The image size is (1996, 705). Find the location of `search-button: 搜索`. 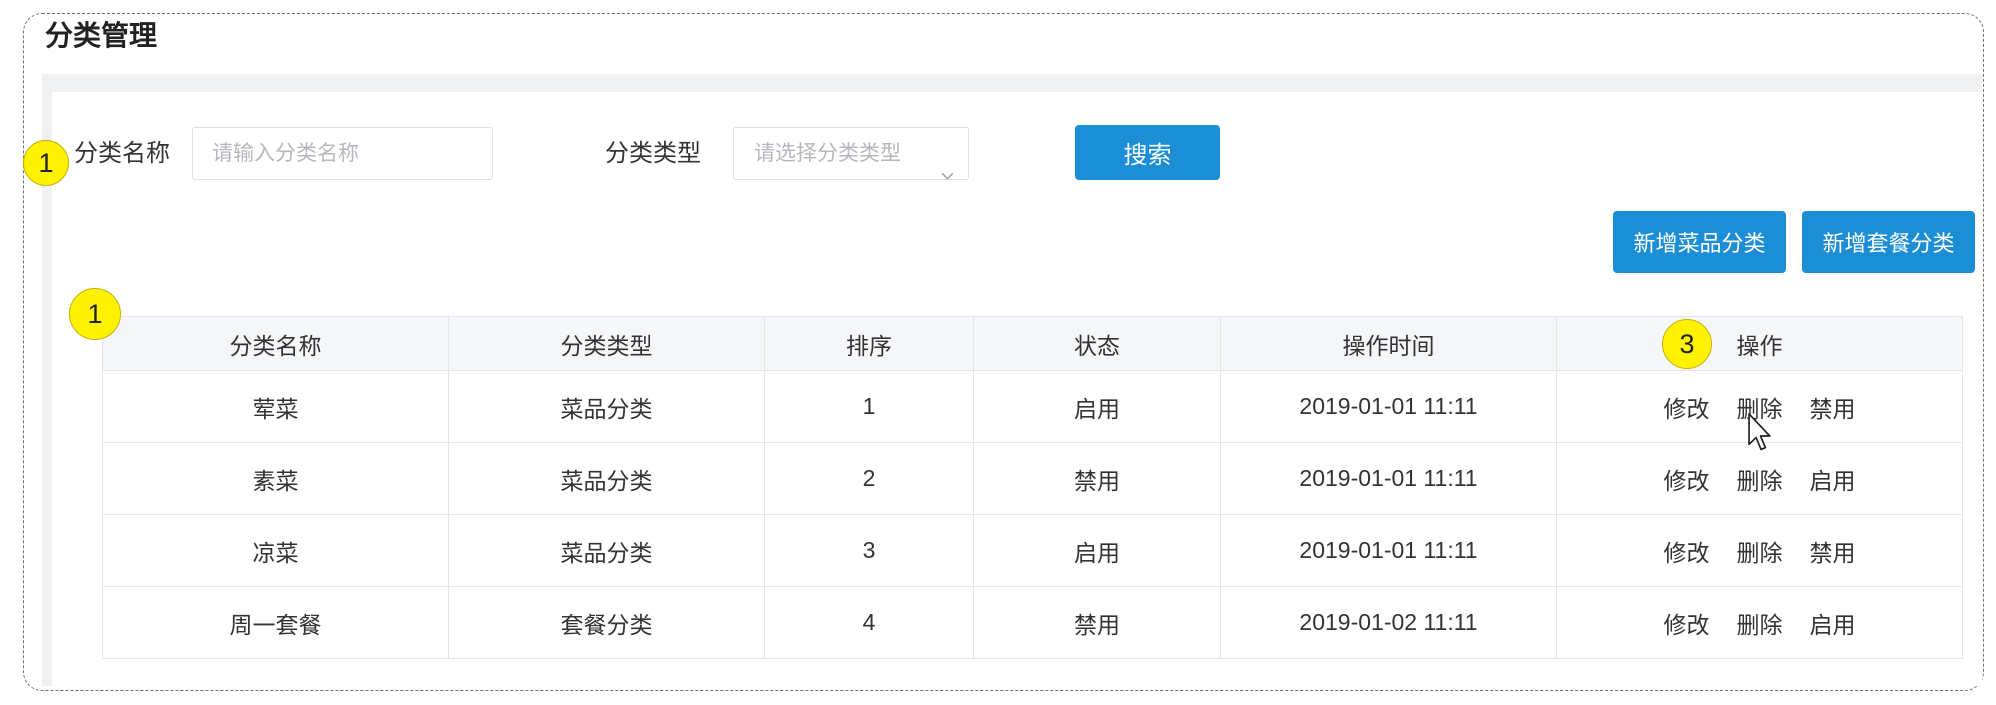

search-button: 搜索 is located at coordinates (1147, 152).